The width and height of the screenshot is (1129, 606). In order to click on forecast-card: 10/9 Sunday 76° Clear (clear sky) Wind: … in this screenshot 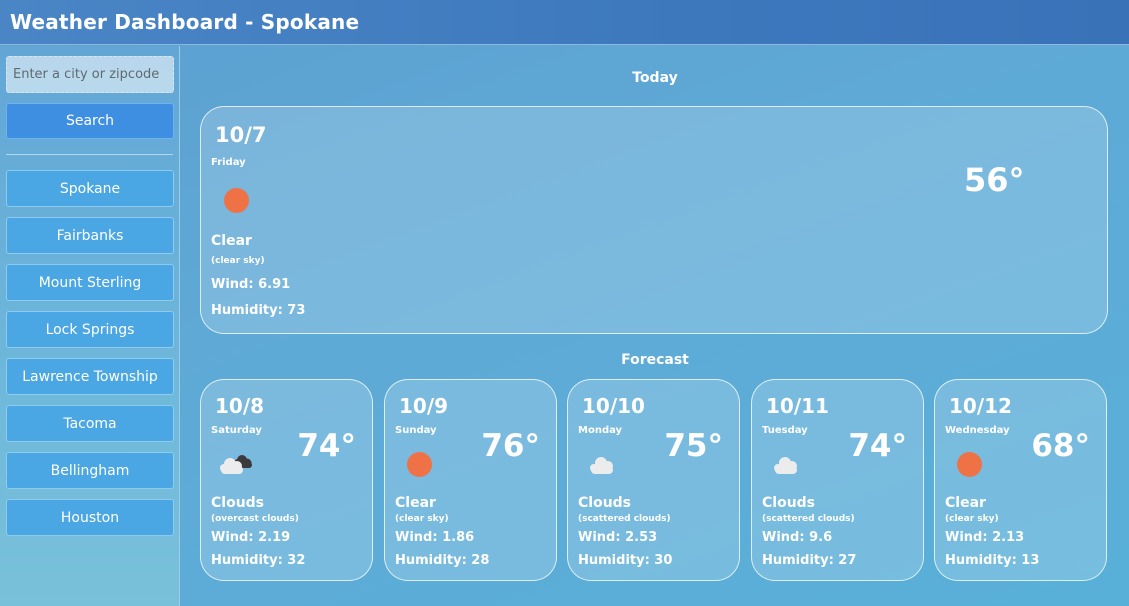, I will do `click(470, 480)`.